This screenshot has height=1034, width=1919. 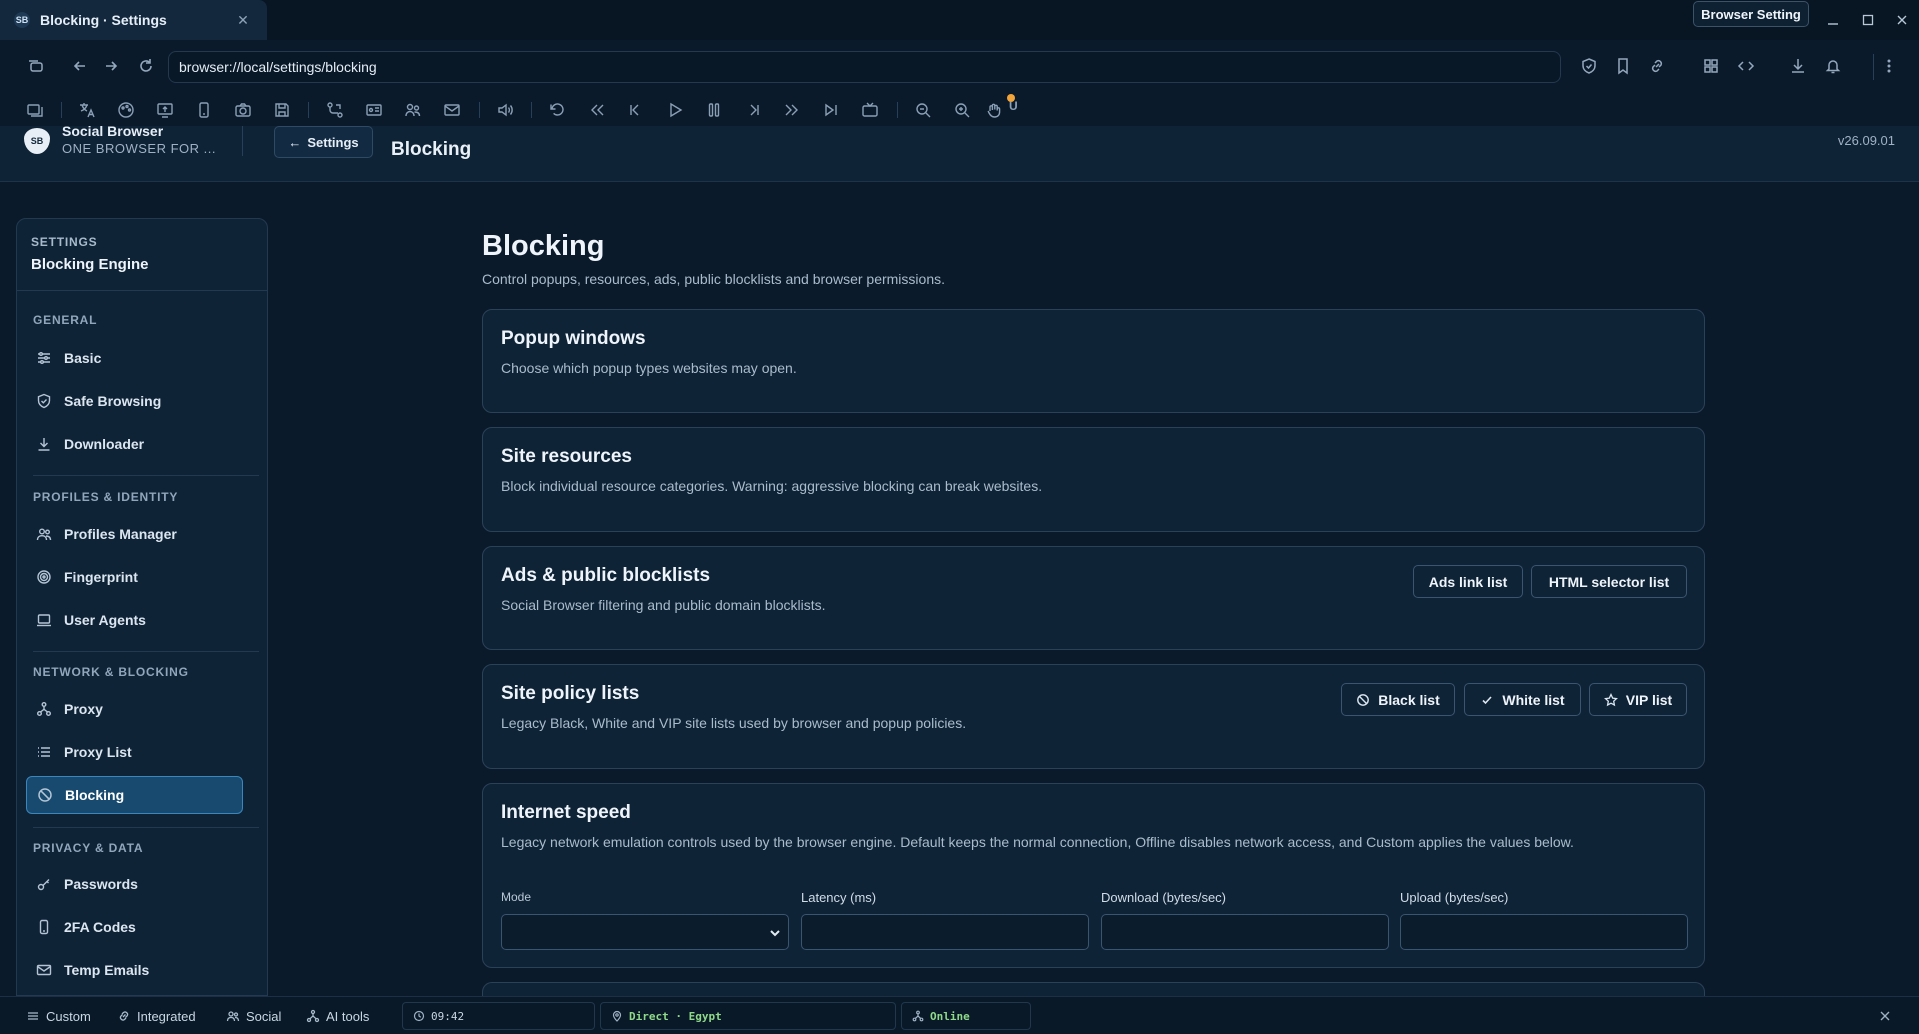 I want to click on step-back-icon, so click(x=635, y=110).